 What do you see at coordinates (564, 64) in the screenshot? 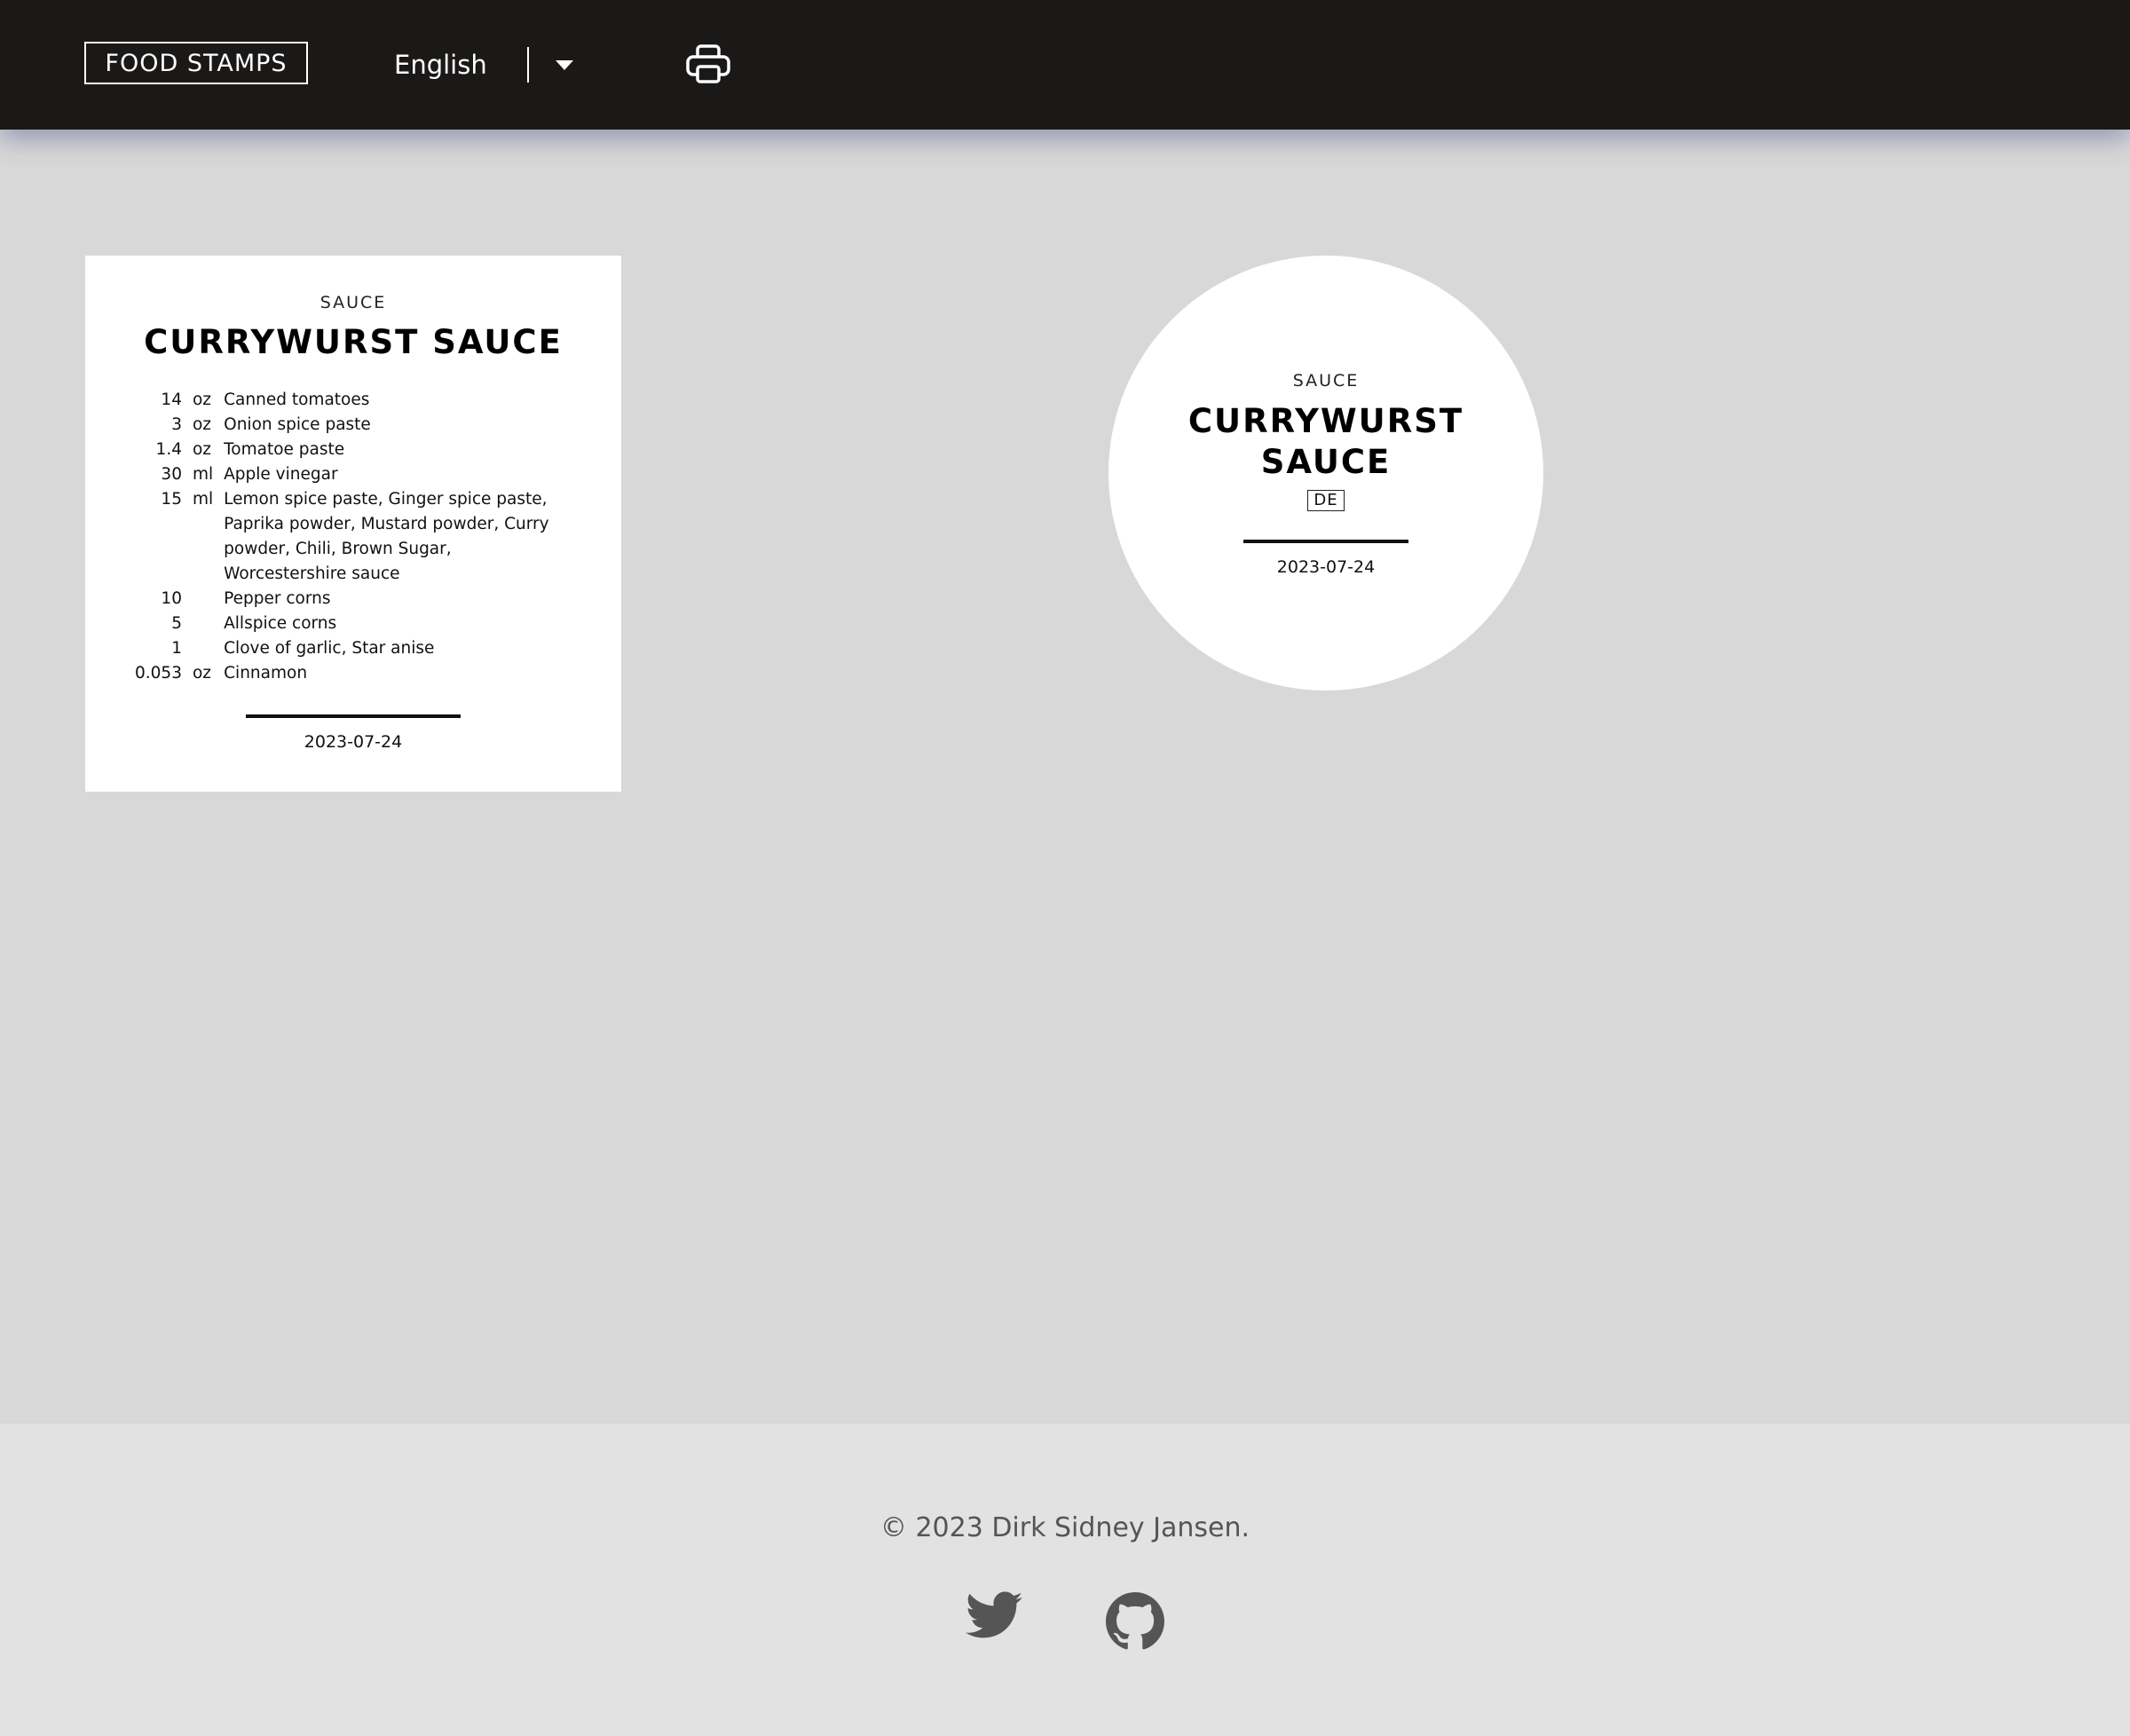
I see `chevron-down-icon` at bounding box center [564, 64].